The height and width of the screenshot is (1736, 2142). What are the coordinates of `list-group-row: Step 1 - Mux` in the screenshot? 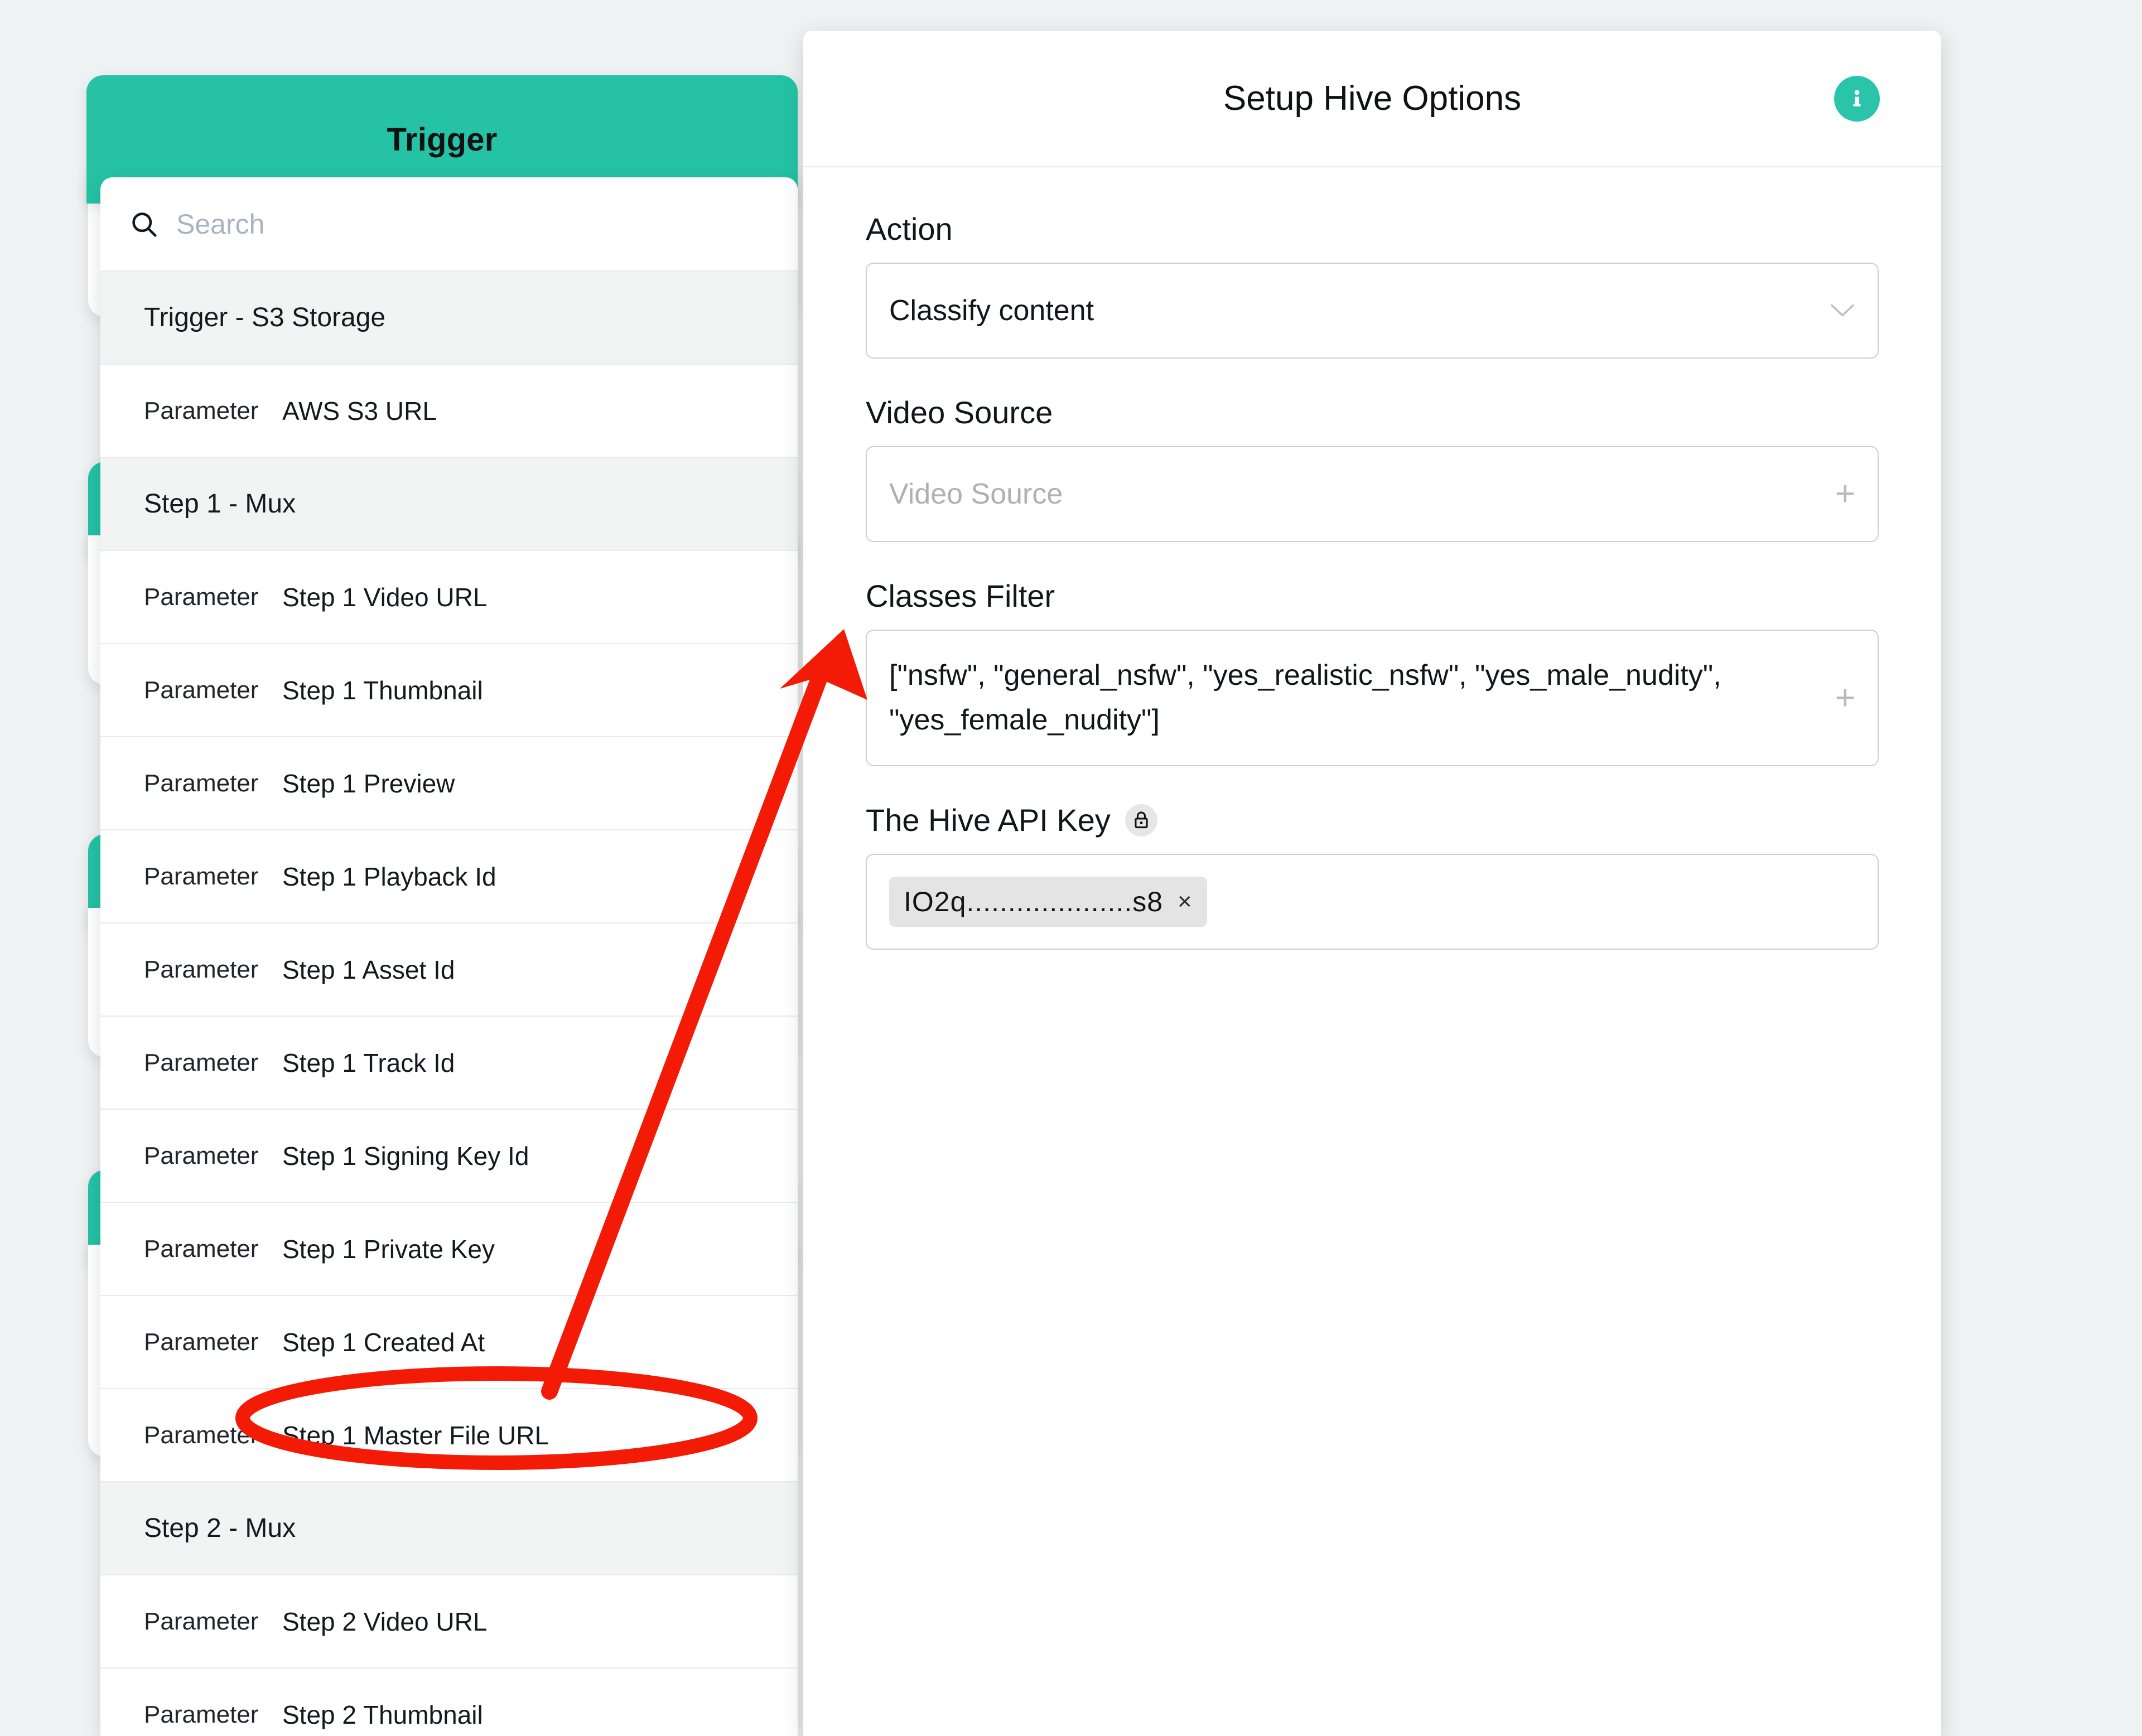 It's located at (449, 504).